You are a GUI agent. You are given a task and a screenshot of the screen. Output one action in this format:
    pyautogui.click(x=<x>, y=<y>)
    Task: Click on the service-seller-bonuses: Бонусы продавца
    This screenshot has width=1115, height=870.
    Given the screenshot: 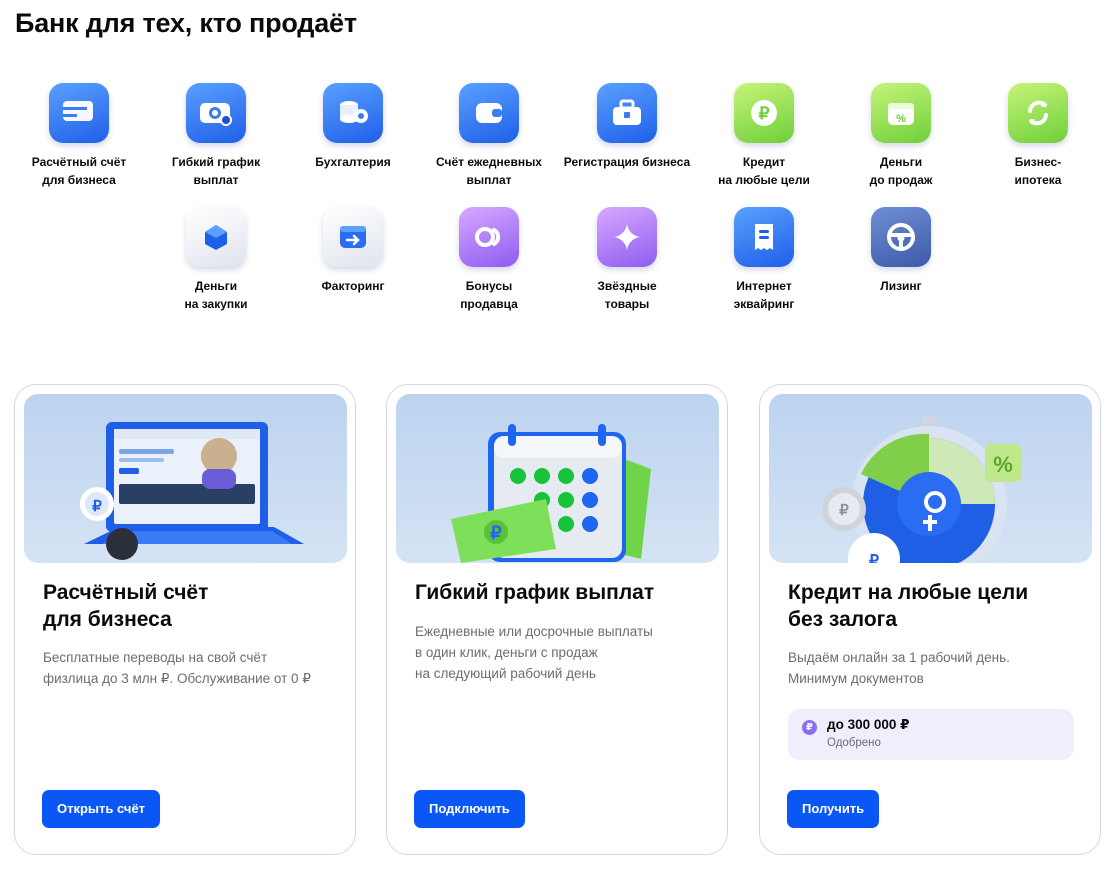 What is the action you would take?
    pyautogui.click(x=489, y=260)
    